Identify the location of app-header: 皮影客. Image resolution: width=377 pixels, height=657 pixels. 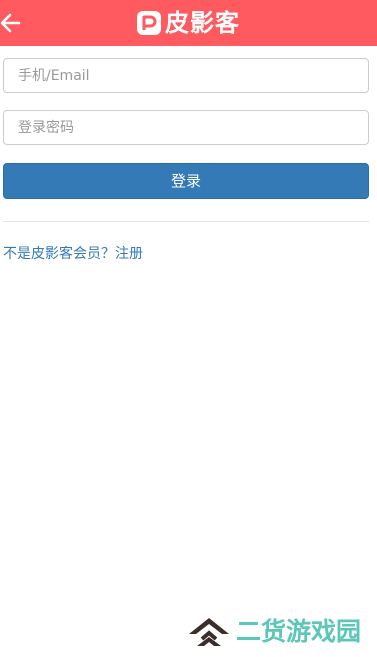
(188, 23).